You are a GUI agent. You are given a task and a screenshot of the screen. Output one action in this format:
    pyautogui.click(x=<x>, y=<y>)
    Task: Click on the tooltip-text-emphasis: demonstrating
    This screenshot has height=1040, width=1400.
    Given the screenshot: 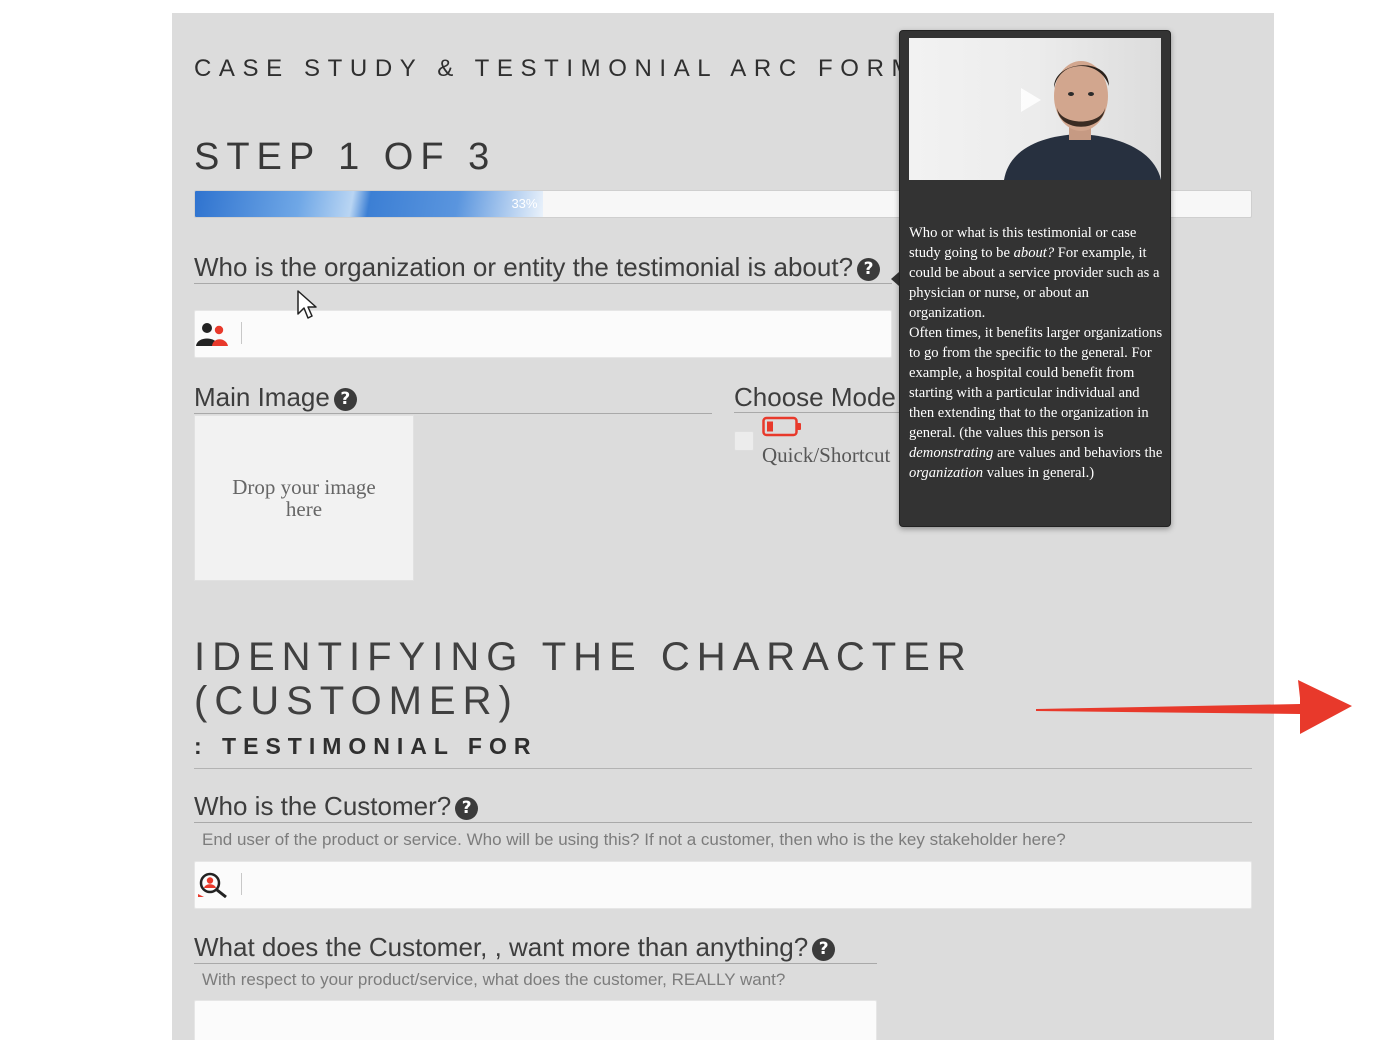 What is the action you would take?
    pyautogui.click(x=951, y=453)
    